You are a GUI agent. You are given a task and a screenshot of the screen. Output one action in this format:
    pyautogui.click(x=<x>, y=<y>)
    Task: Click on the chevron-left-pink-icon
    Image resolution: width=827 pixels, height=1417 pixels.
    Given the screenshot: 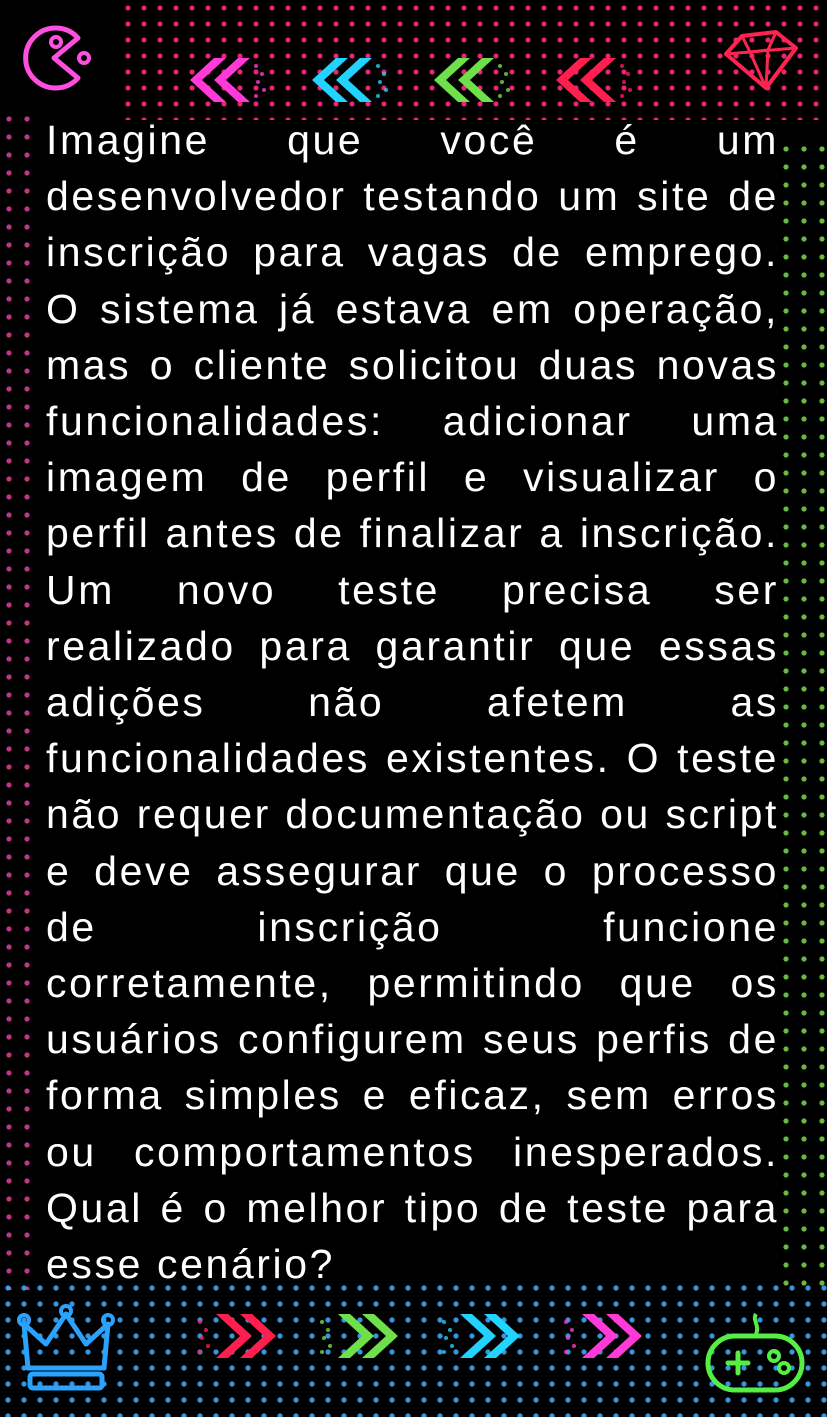 What is the action you would take?
    pyautogui.click(x=228, y=80)
    